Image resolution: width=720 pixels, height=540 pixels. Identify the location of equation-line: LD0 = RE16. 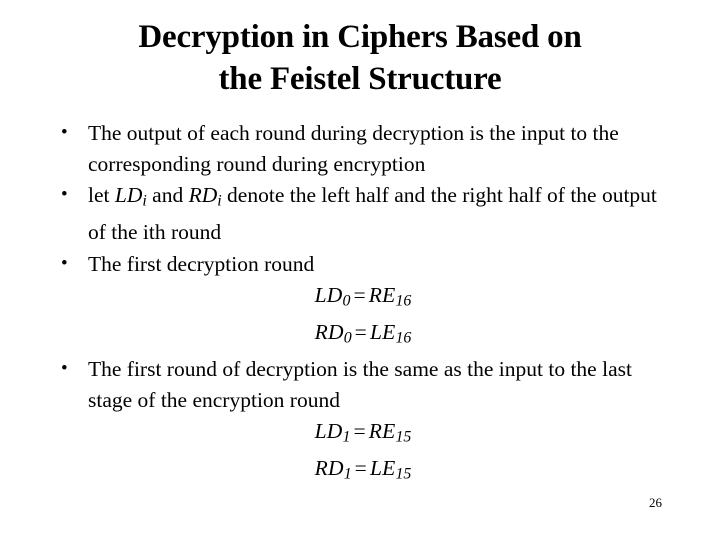
(360, 298).